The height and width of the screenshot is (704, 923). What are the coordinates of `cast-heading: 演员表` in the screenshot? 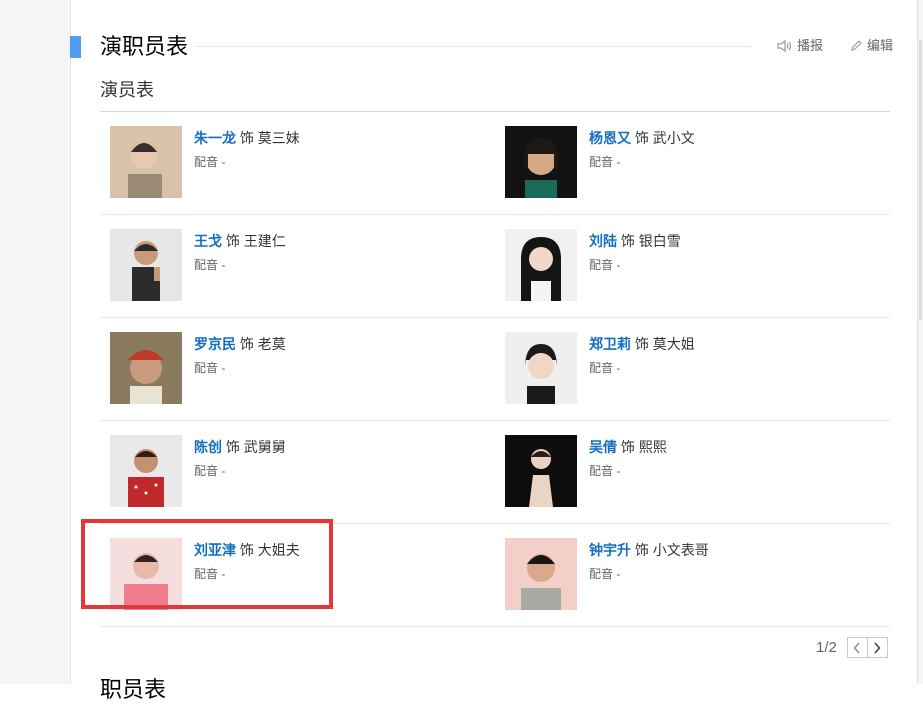 It's located at (127, 90).